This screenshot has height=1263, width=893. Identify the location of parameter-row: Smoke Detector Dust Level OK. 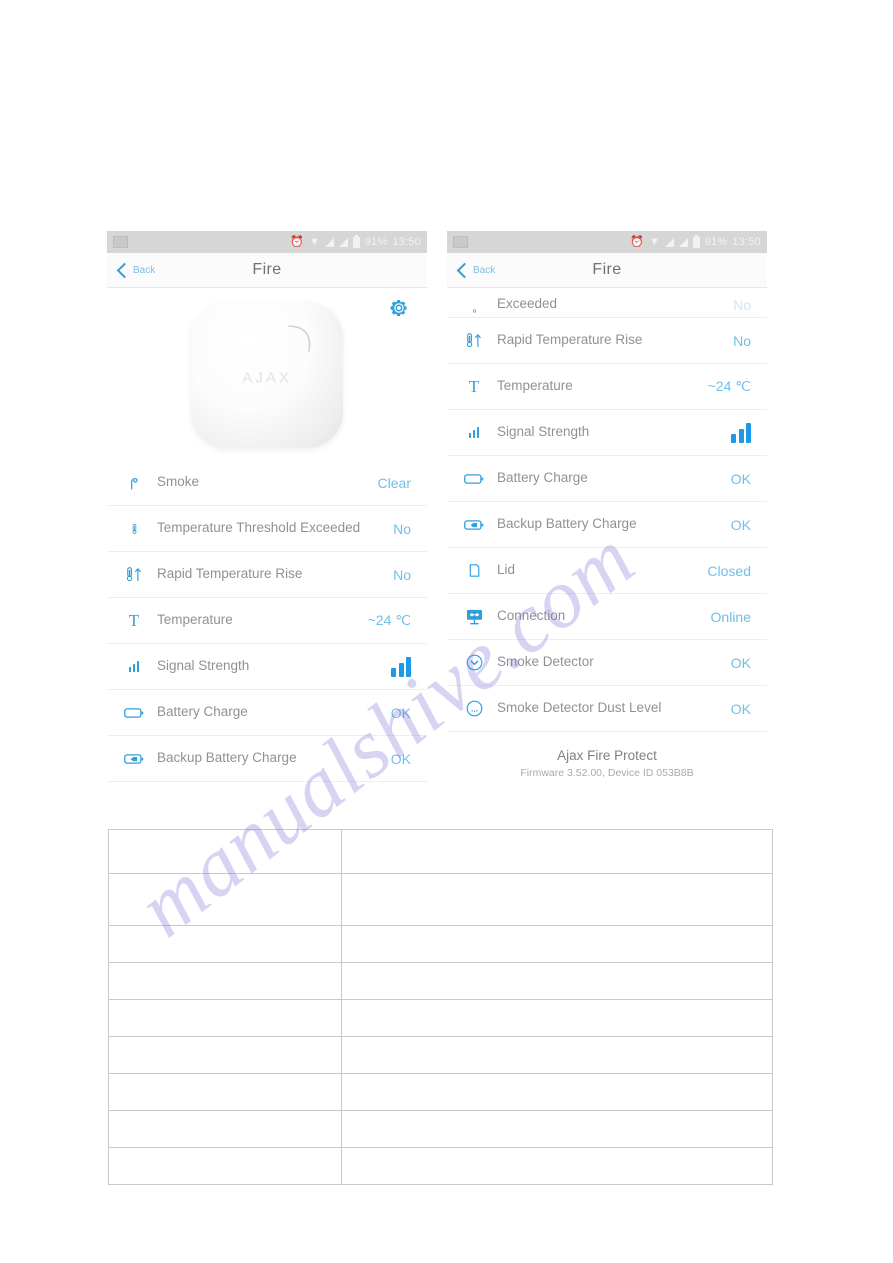
(607, 709).